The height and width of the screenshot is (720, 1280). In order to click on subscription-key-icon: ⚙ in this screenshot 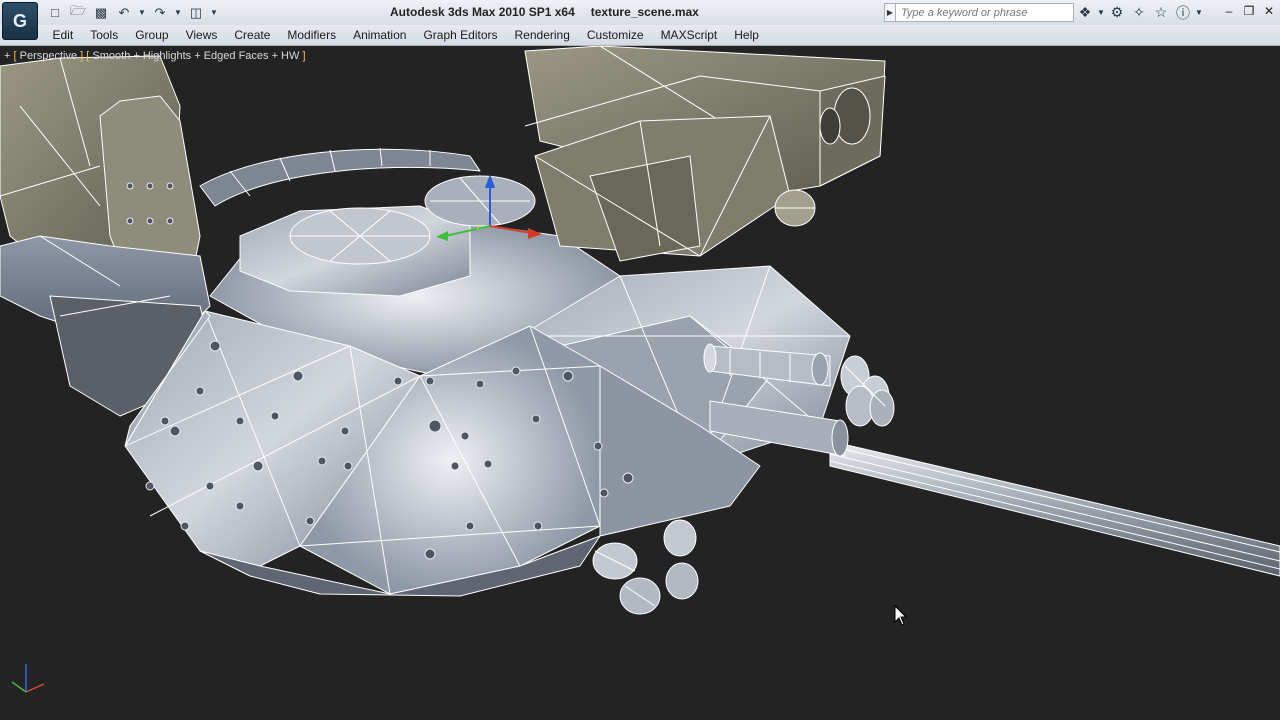, I will do `click(1117, 13)`.